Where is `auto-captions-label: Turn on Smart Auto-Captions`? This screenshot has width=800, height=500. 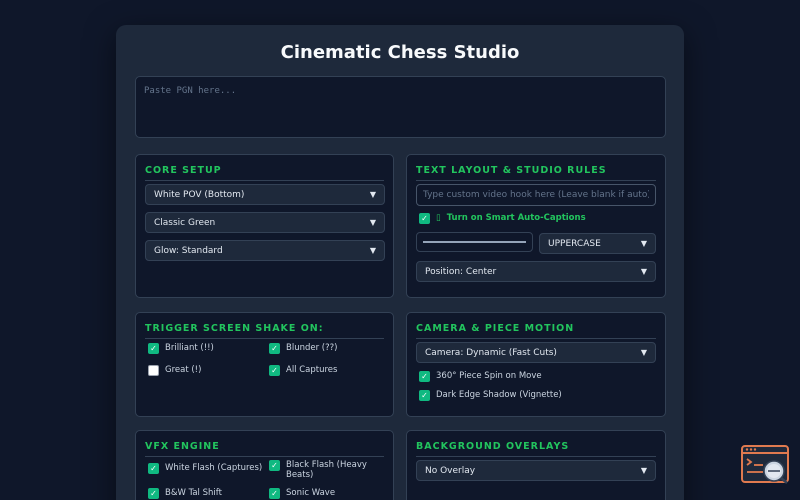 auto-captions-label: Turn on Smart Auto-Captions is located at coordinates (516, 218).